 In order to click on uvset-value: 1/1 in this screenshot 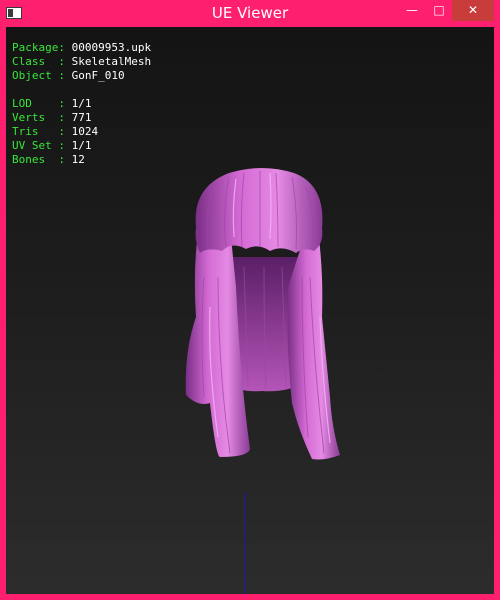, I will do `click(81, 145)`.